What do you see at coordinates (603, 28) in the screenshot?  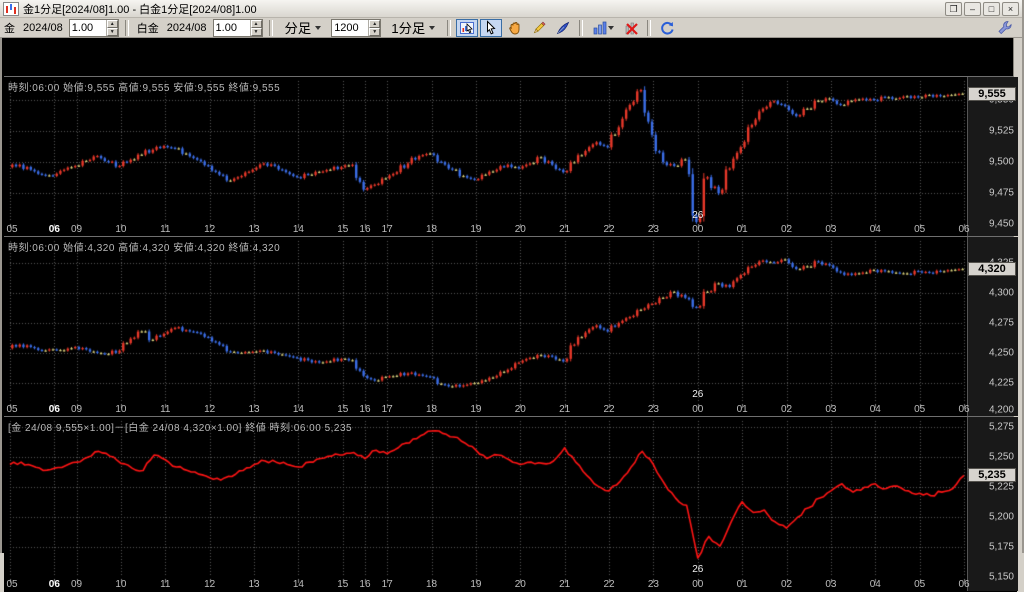 I see `bar-style-dropdown-button` at bounding box center [603, 28].